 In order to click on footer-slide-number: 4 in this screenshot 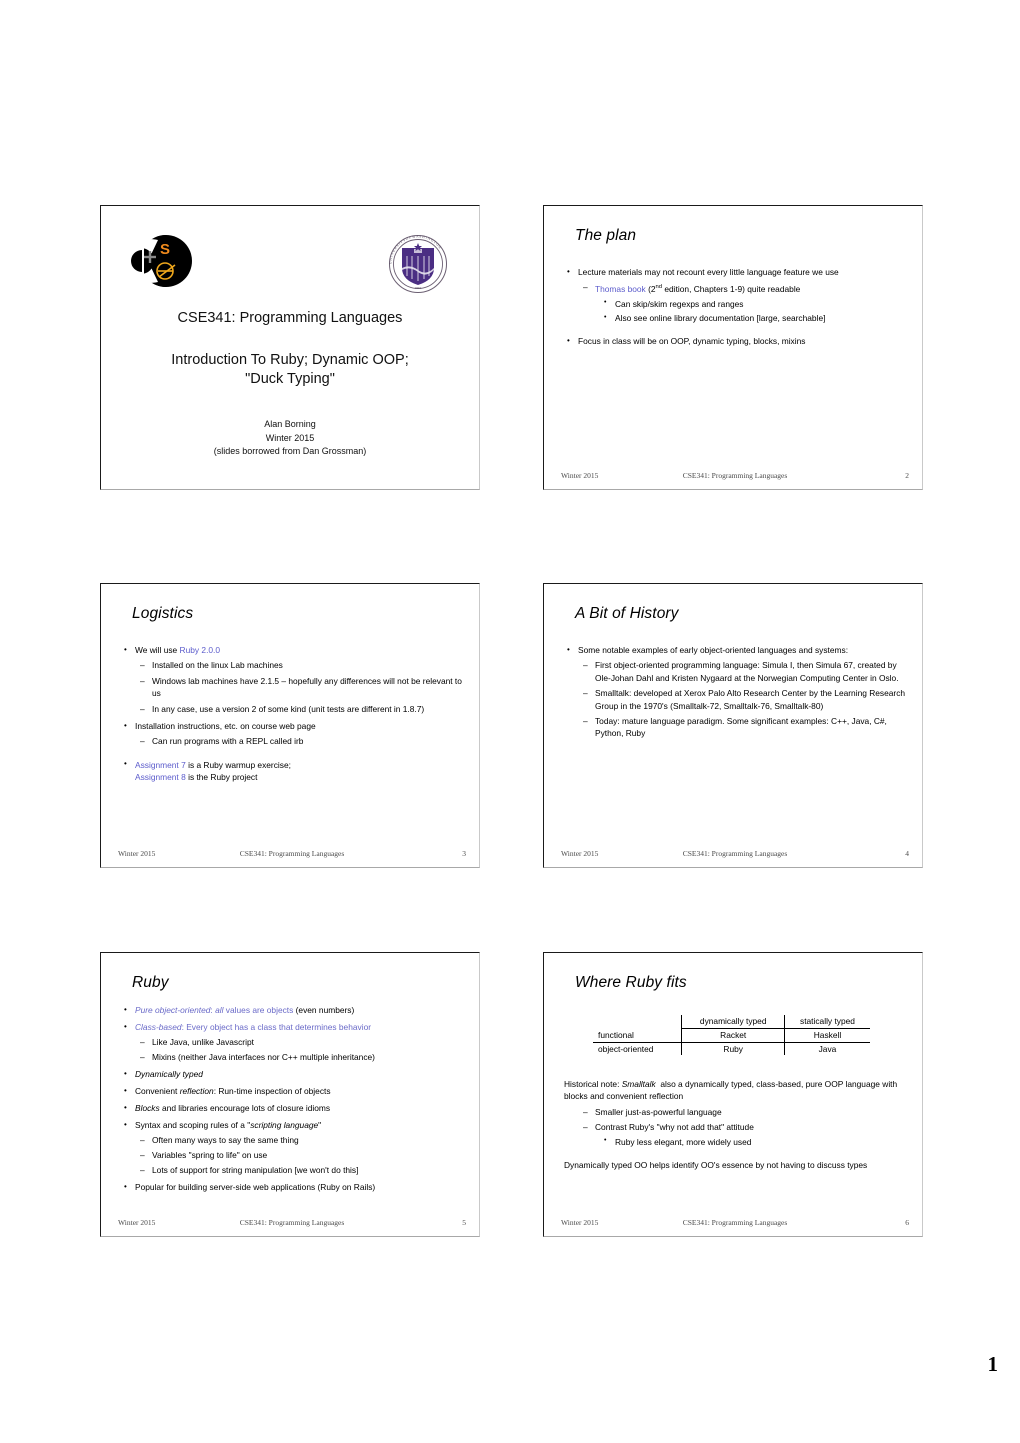, I will do `click(907, 853)`.